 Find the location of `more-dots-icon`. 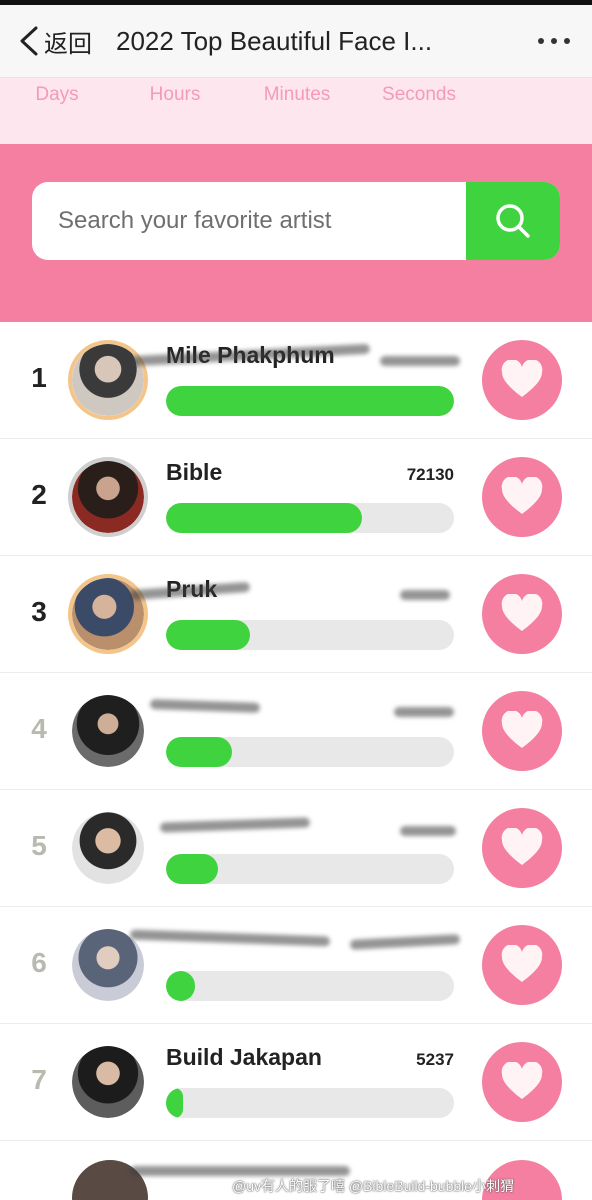

more-dots-icon is located at coordinates (554, 41).